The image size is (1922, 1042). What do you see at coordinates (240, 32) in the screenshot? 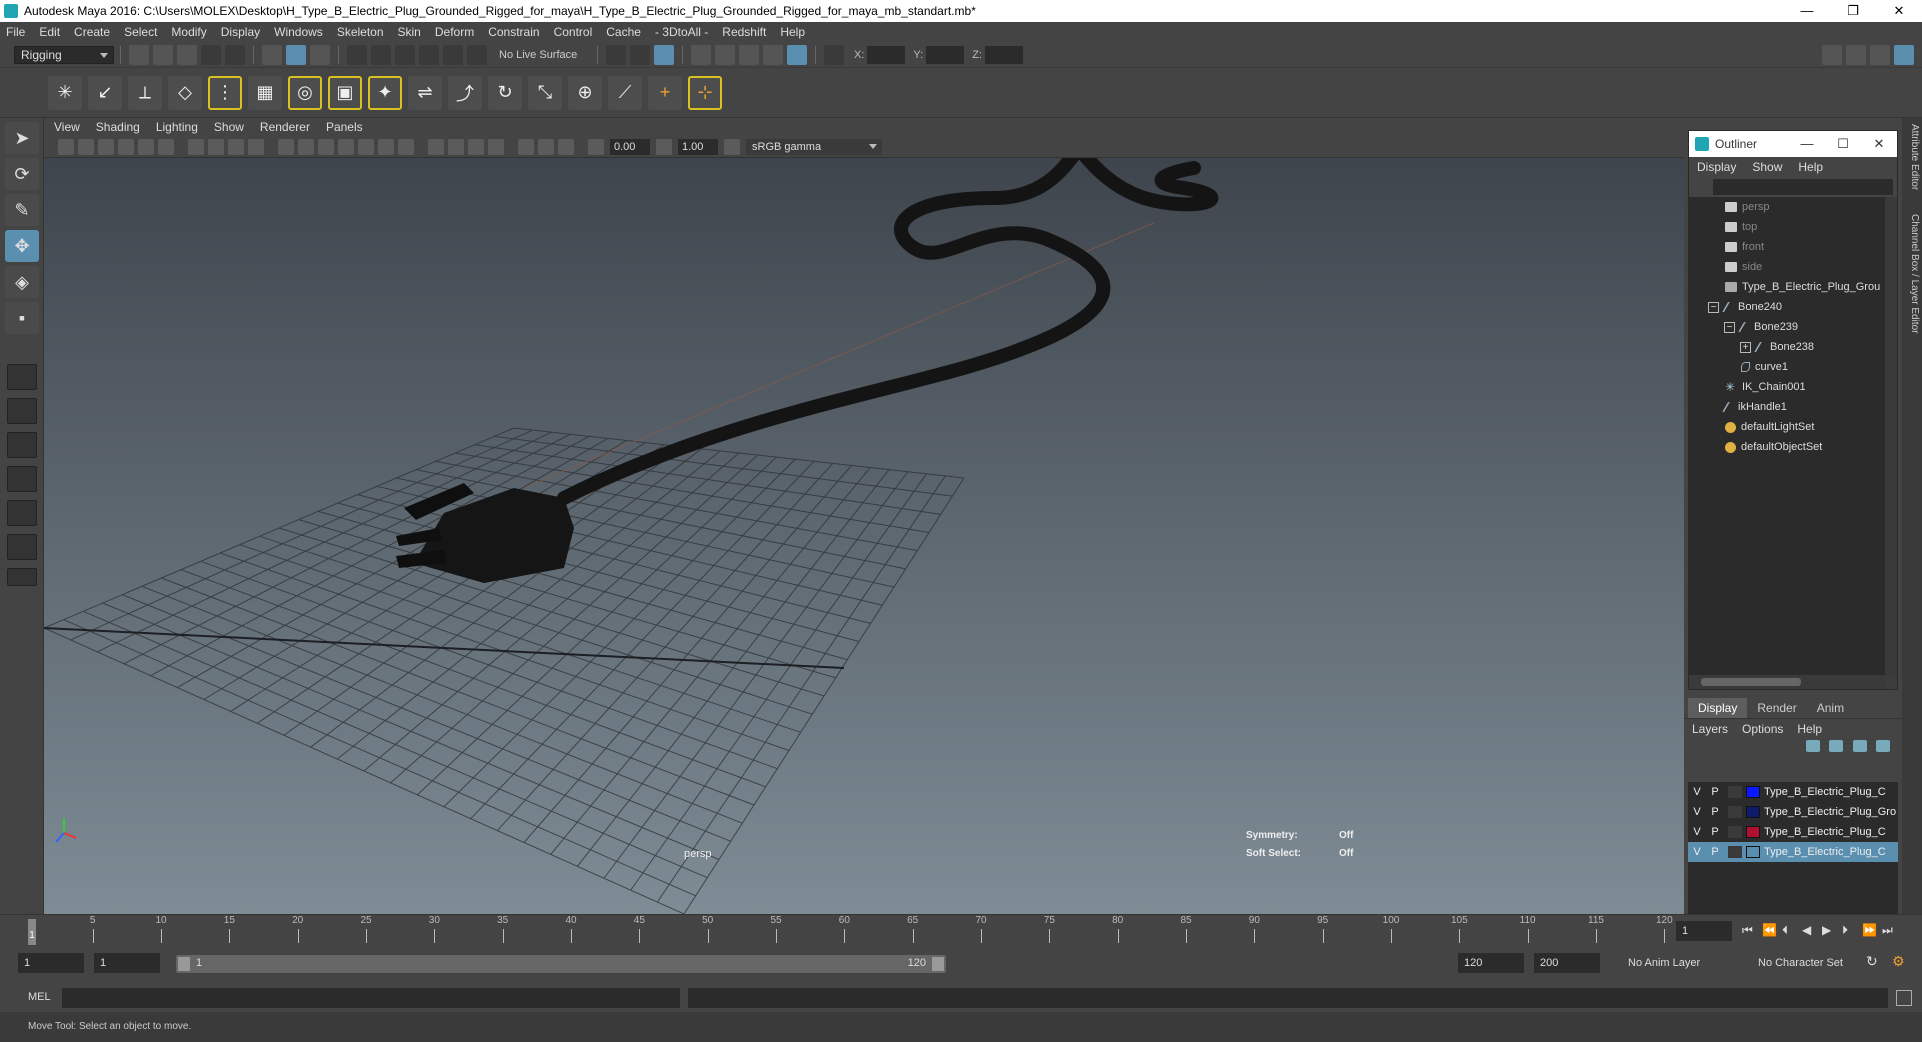
I see `menu-item-5: Display` at bounding box center [240, 32].